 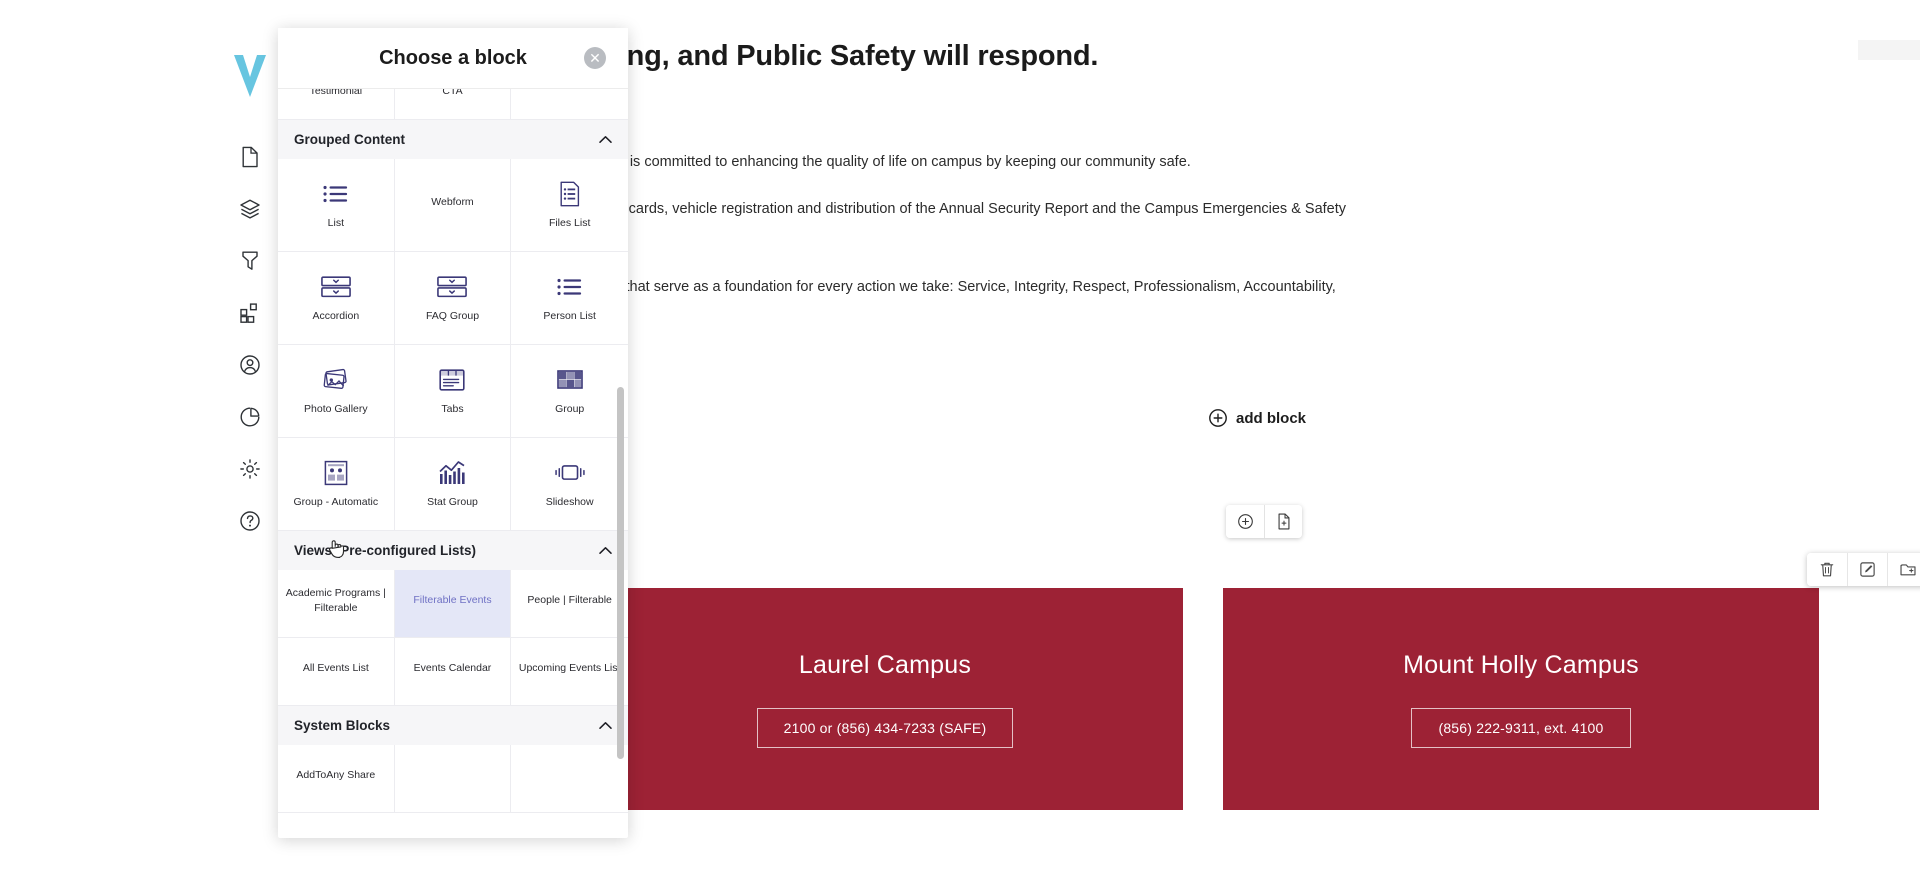 I want to click on inline-insert-toolbar, so click(x=1264, y=521).